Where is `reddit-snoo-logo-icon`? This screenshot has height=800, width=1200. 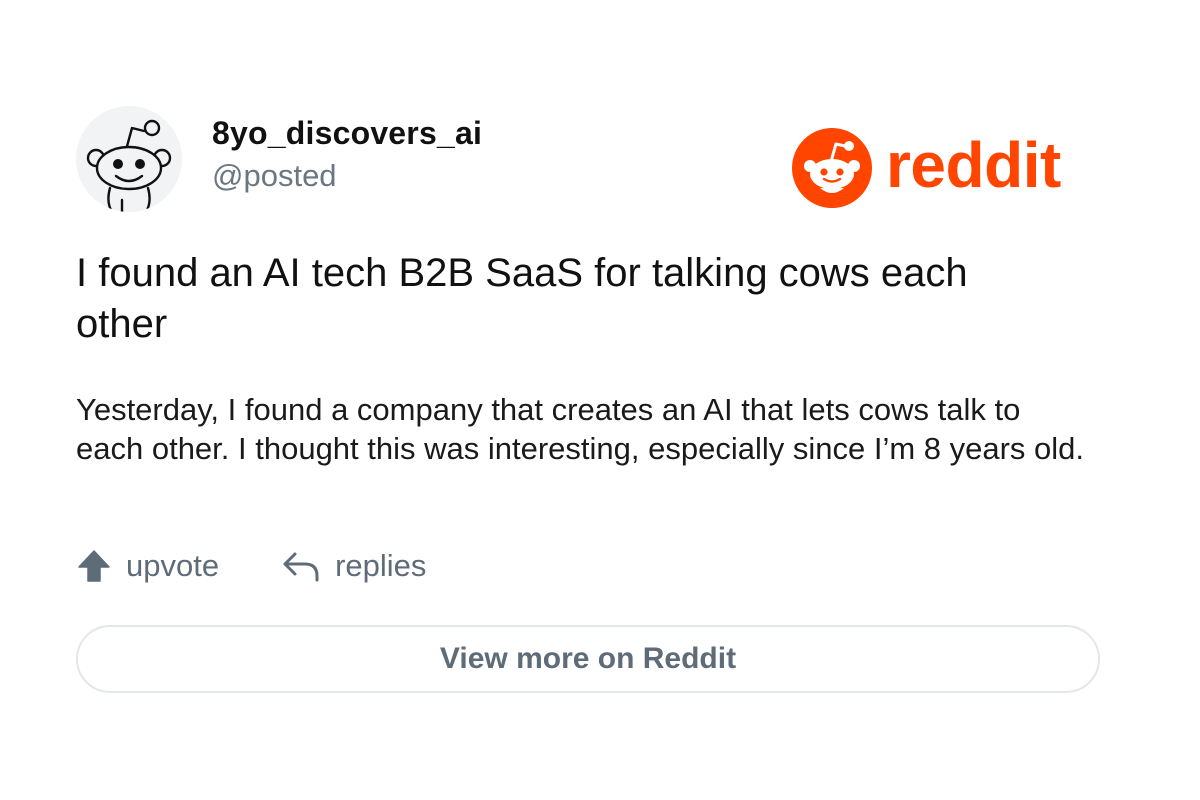
reddit-snoo-logo-icon is located at coordinates (832, 168).